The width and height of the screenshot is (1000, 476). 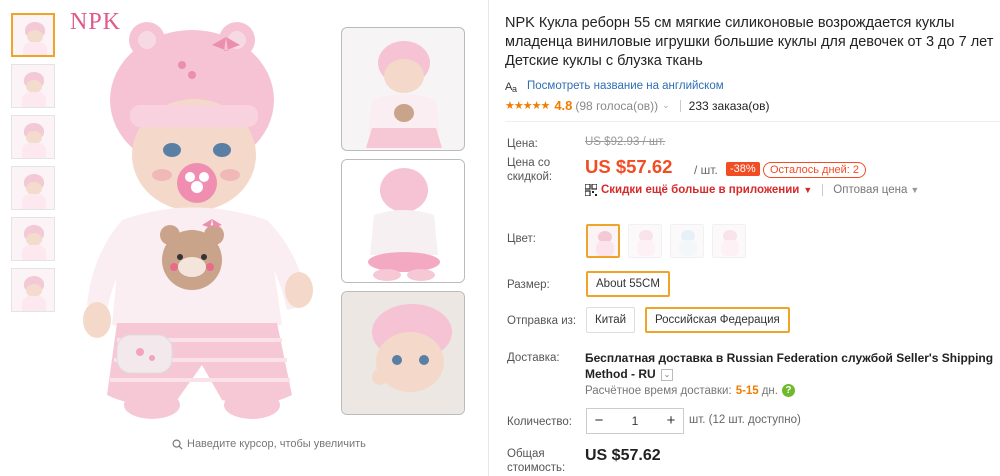 What do you see at coordinates (658, 390) in the screenshot?
I see `delivery-estimate-label: Расчётное время доставки:` at bounding box center [658, 390].